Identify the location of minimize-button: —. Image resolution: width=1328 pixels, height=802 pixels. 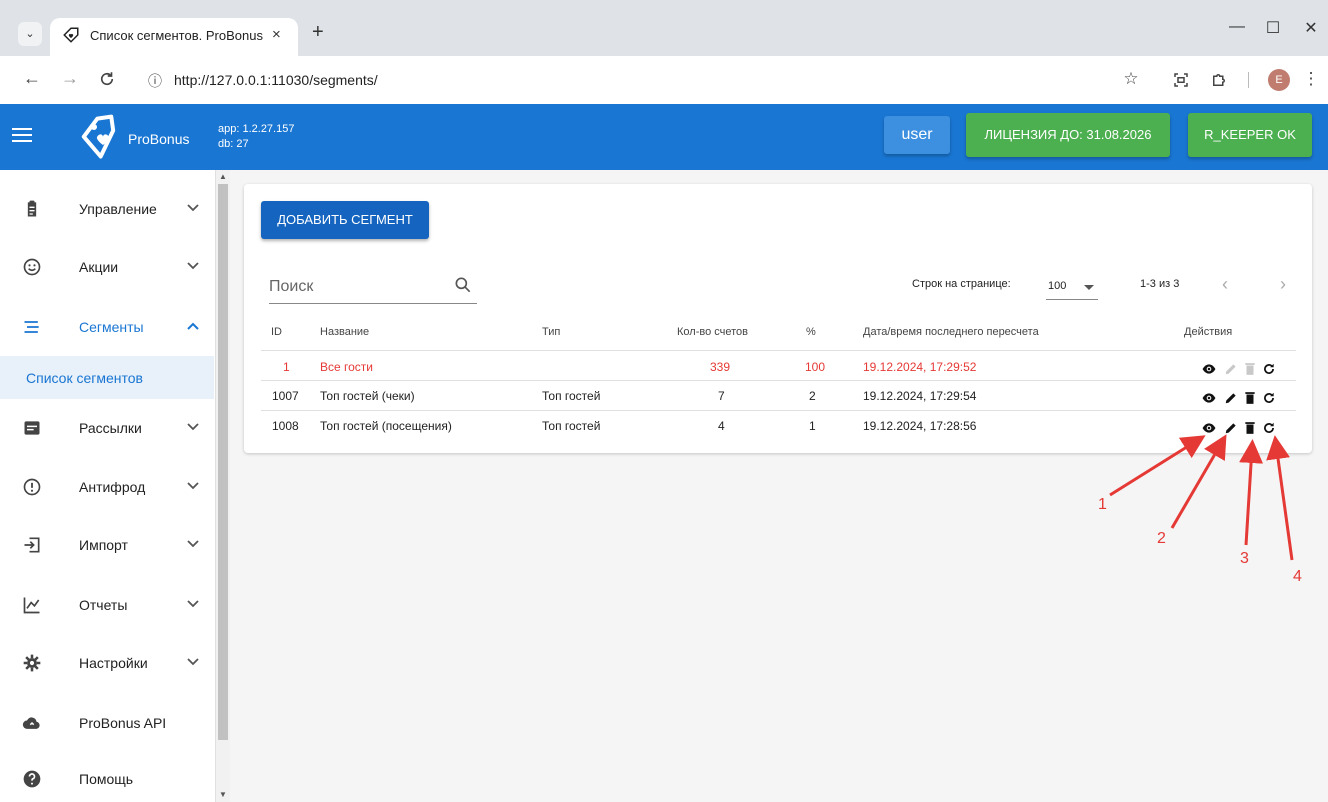
(1237, 27).